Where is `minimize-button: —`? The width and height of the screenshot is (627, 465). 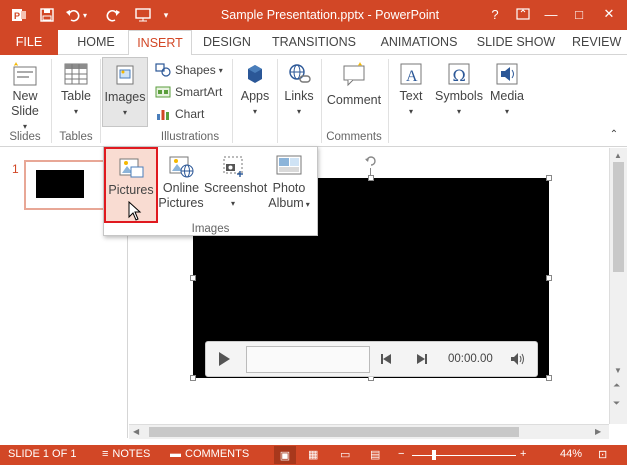
minimize-button: — is located at coordinates (551, 14).